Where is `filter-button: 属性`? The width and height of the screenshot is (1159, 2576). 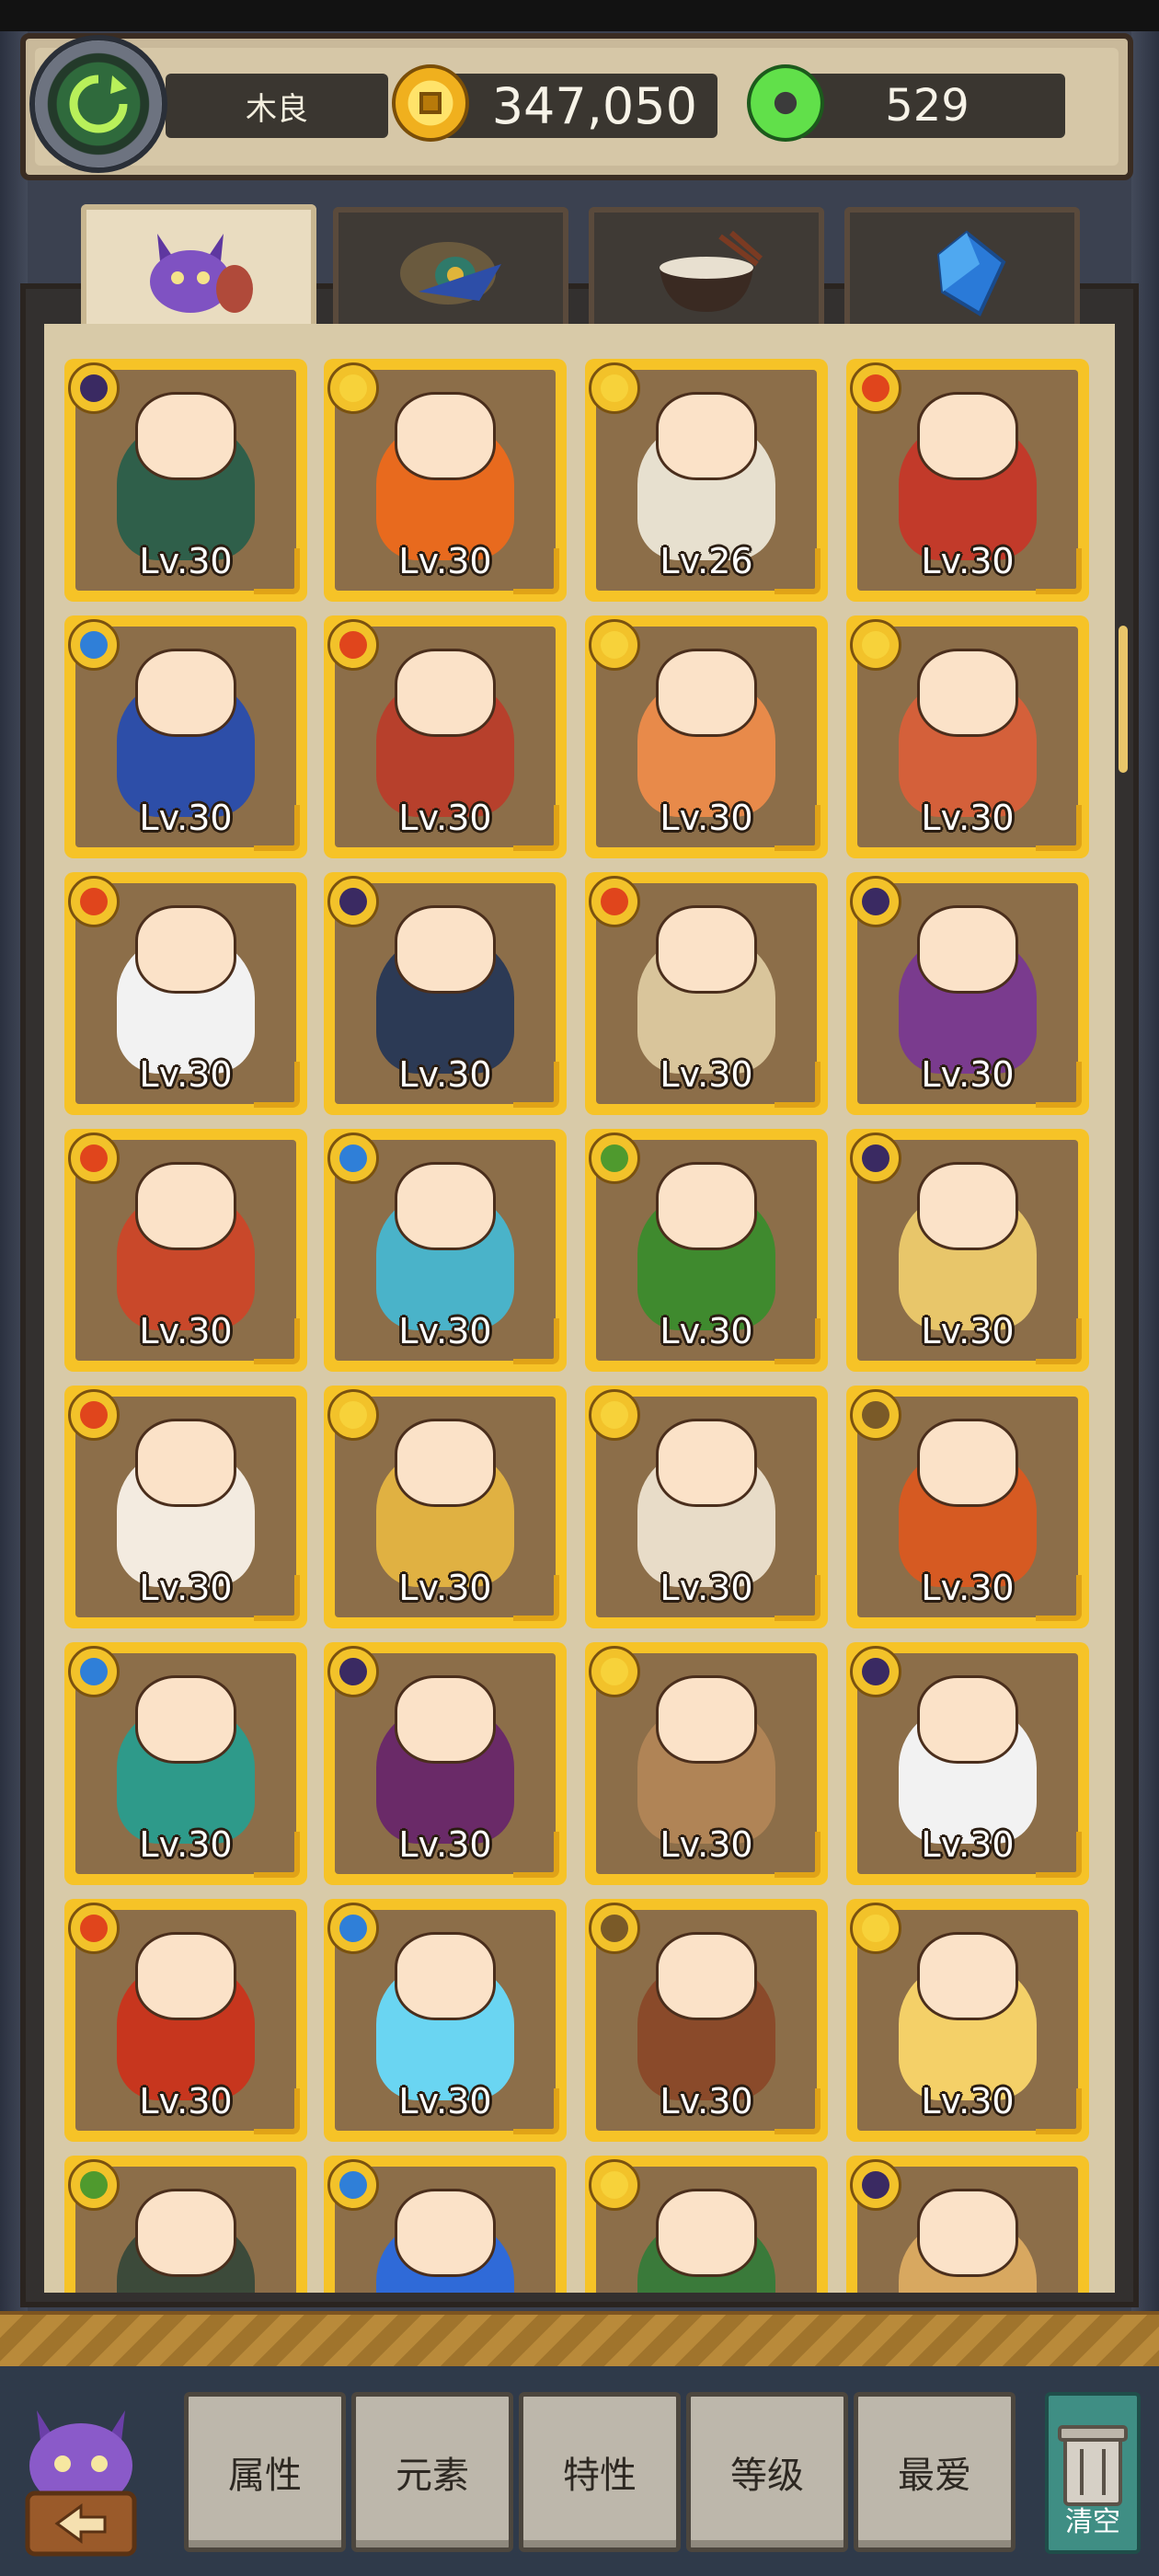
filter-button: 属性 is located at coordinates (265, 2472).